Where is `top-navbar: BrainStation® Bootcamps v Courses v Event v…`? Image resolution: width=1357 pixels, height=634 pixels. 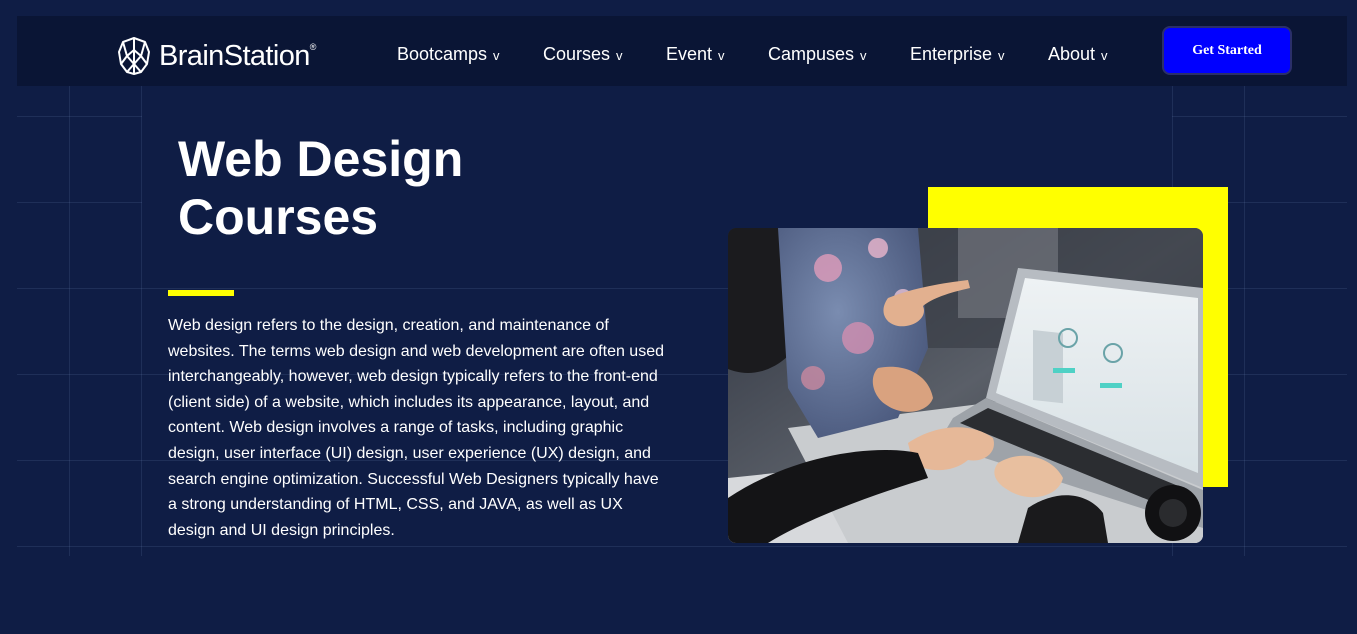
top-navbar: BrainStation® Bootcamps v Courses v Event v… is located at coordinates (682, 51).